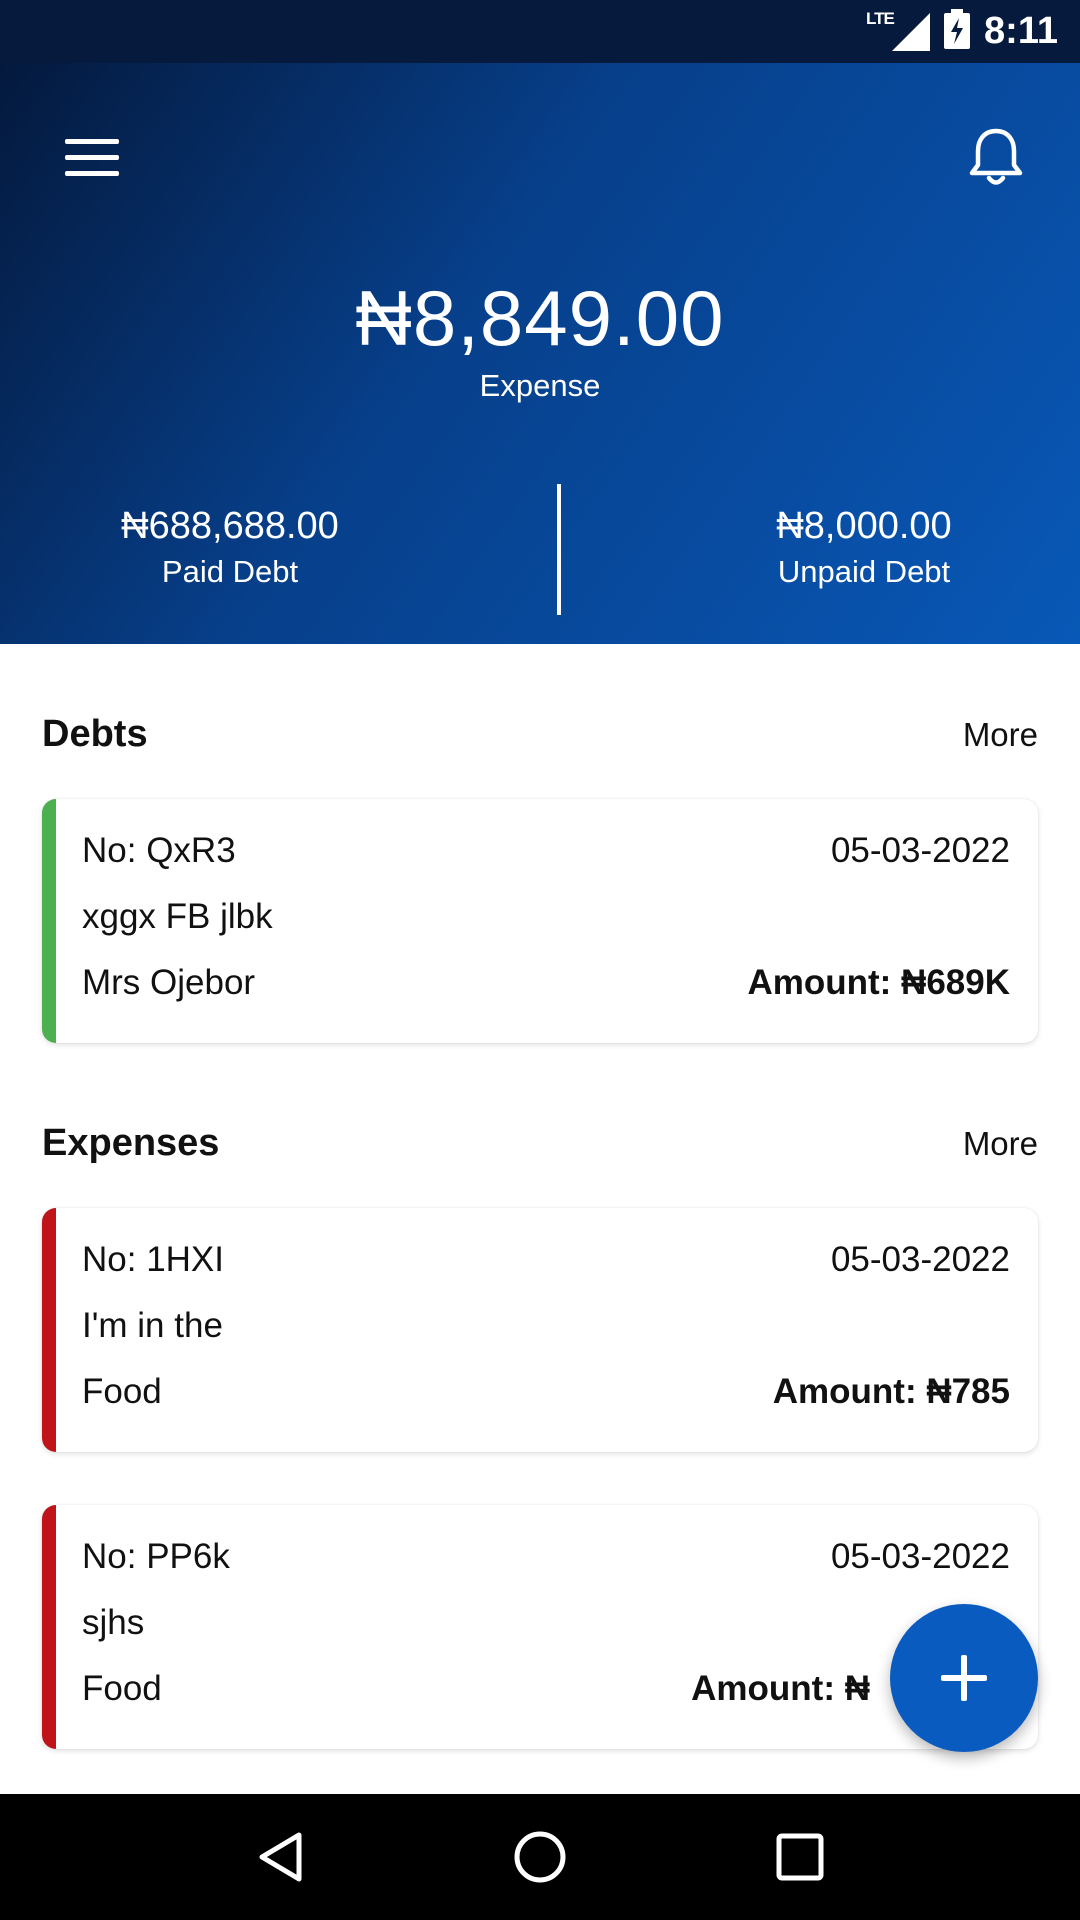 This screenshot has height=1920, width=1080. Describe the element at coordinates (1000, 1144) in the screenshot. I see `expenses-more-link: More` at that location.